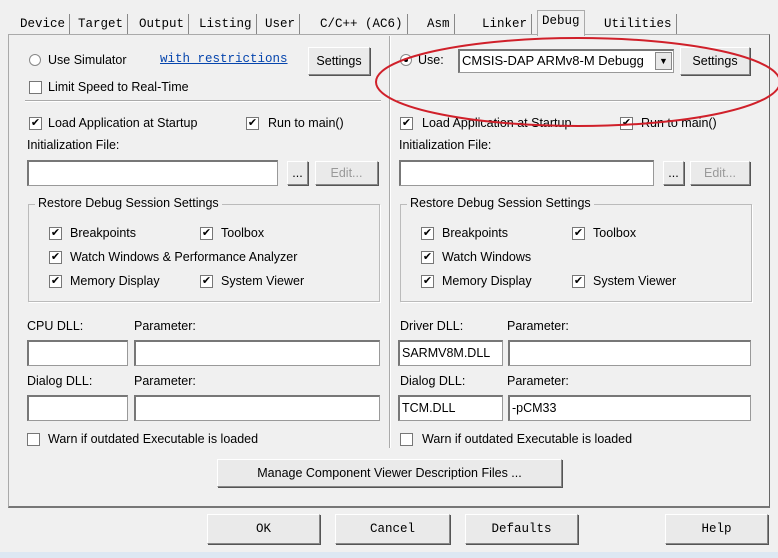 This screenshot has height=558, width=778. What do you see at coordinates (505, 24) in the screenshot?
I see `tab-linker: Linker` at bounding box center [505, 24].